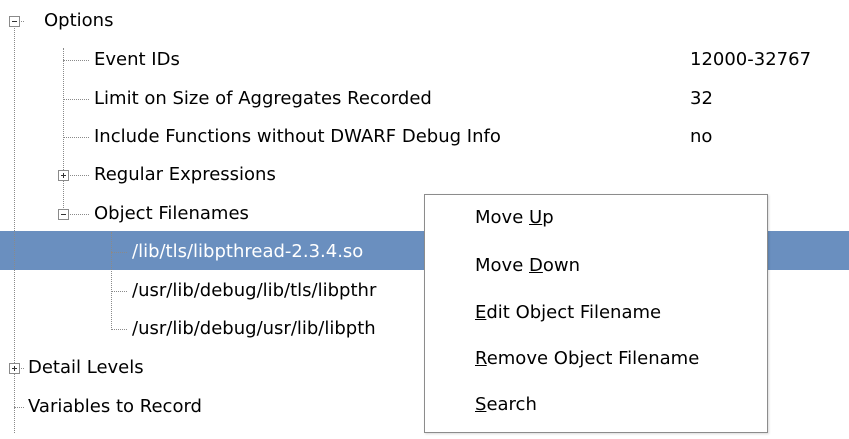 The image size is (849, 439). What do you see at coordinates (593, 358) in the screenshot?
I see `menu-item-label: emove Object Filename` at bounding box center [593, 358].